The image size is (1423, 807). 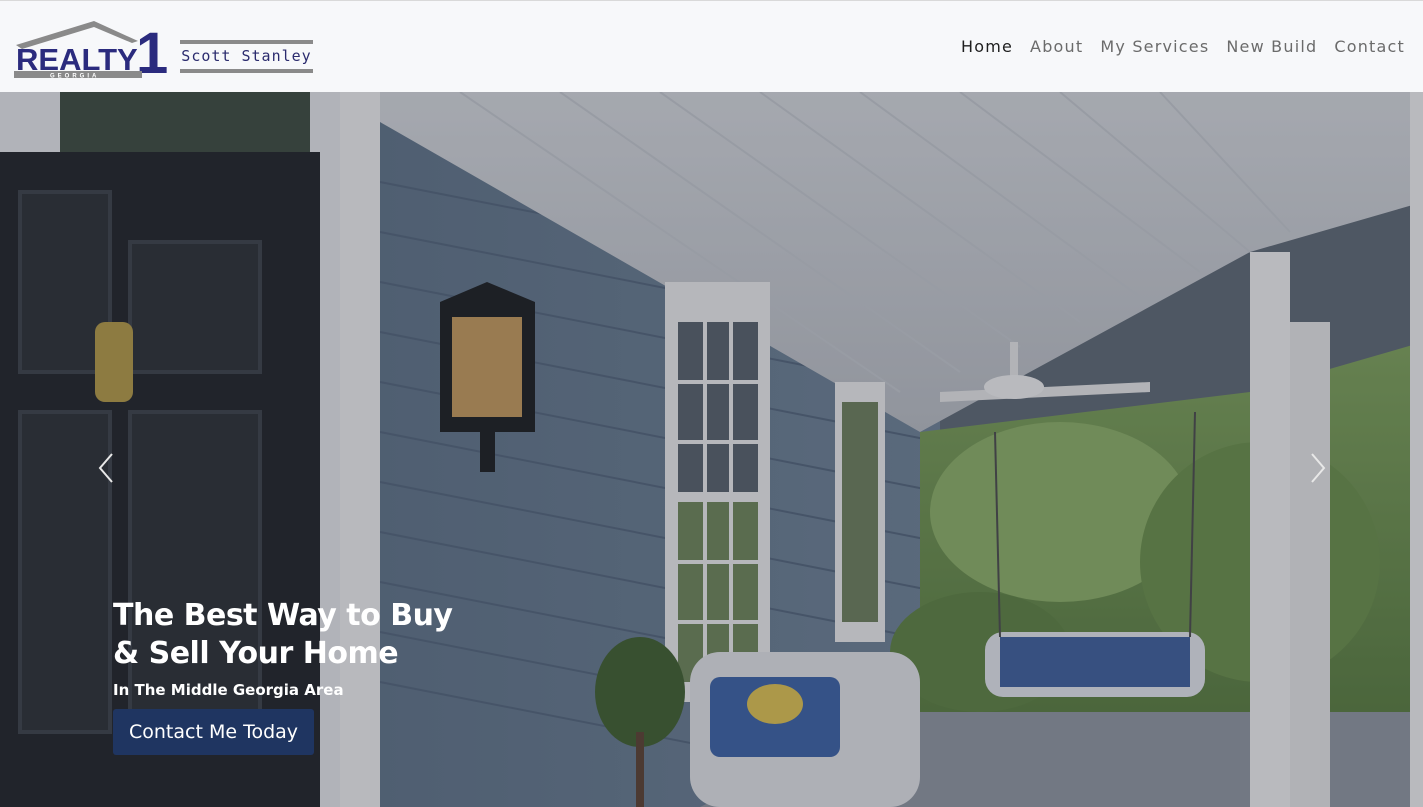 What do you see at coordinates (1369, 47) in the screenshot?
I see `nav-contact: Contact` at bounding box center [1369, 47].